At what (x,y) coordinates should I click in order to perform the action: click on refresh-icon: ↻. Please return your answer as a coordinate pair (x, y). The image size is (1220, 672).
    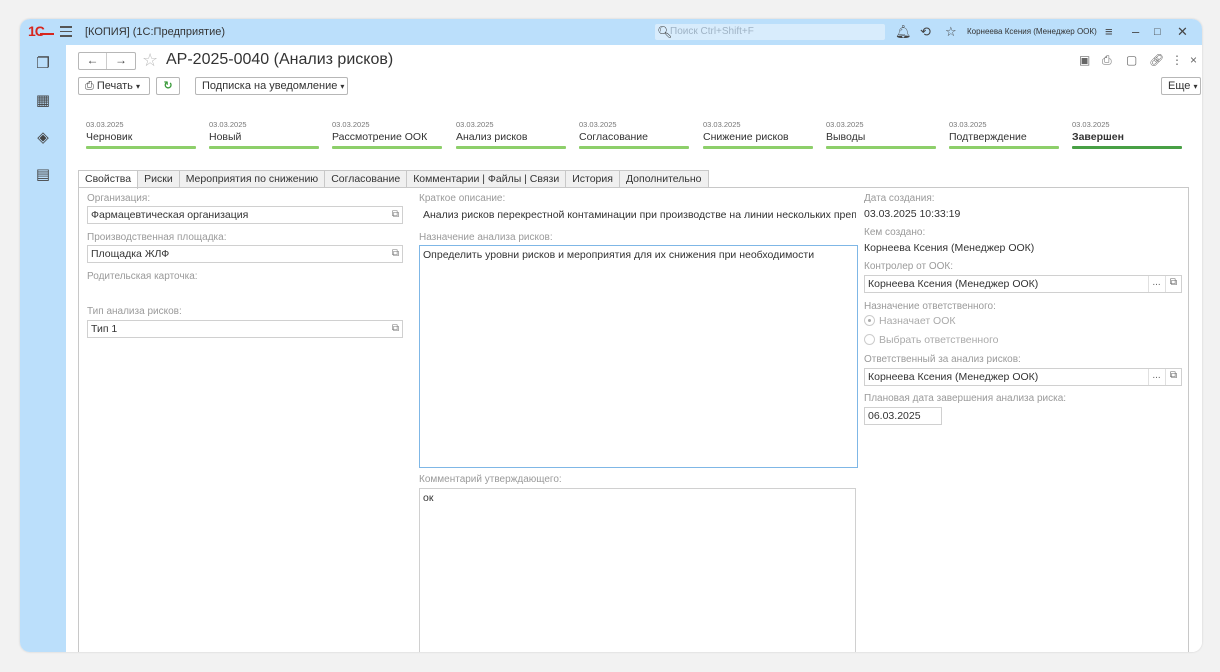
    Looking at the image, I should click on (168, 86).